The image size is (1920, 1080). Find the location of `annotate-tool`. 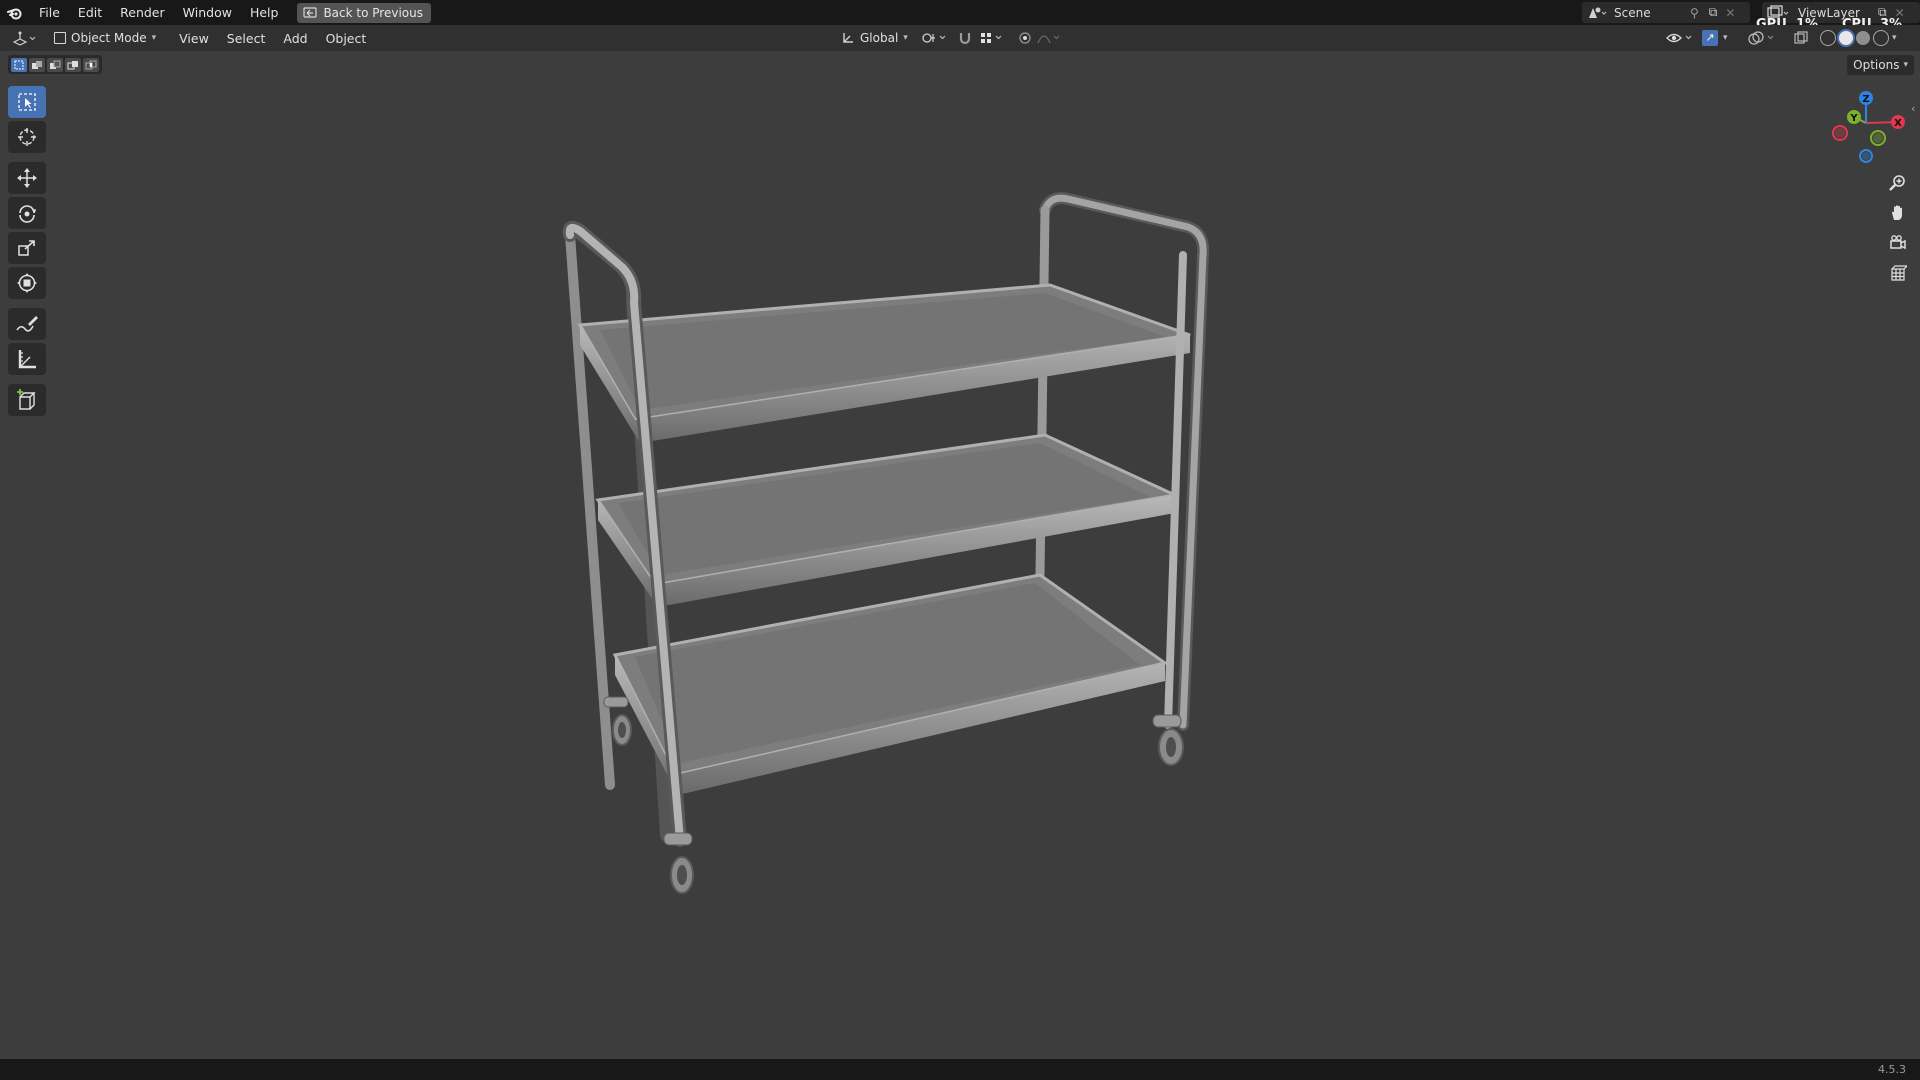

annotate-tool is located at coordinates (27, 324).